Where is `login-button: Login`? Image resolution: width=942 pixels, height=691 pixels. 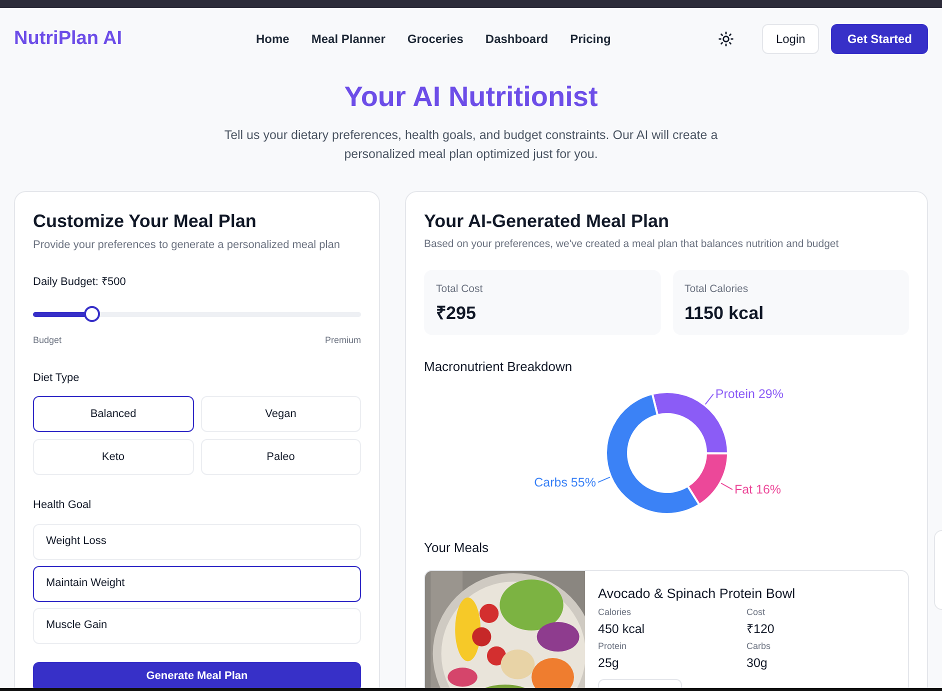
login-button: Login is located at coordinates (791, 39).